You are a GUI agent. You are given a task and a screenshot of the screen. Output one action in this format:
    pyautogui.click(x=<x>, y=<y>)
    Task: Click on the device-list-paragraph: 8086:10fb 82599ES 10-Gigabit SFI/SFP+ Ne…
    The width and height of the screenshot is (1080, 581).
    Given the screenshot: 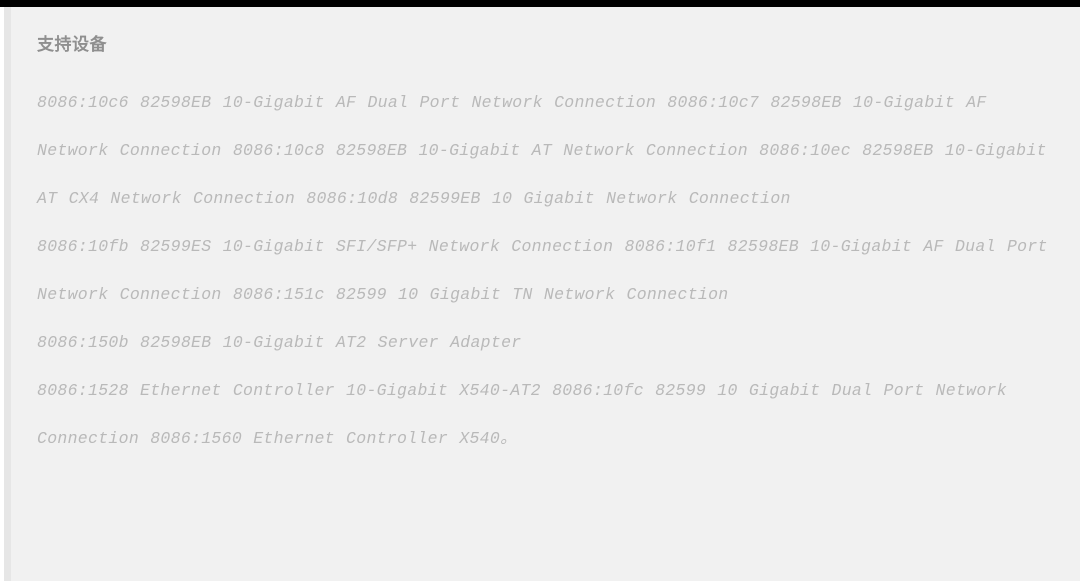 What is the action you would take?
    pyautogui.click(x=542, y=270)
    